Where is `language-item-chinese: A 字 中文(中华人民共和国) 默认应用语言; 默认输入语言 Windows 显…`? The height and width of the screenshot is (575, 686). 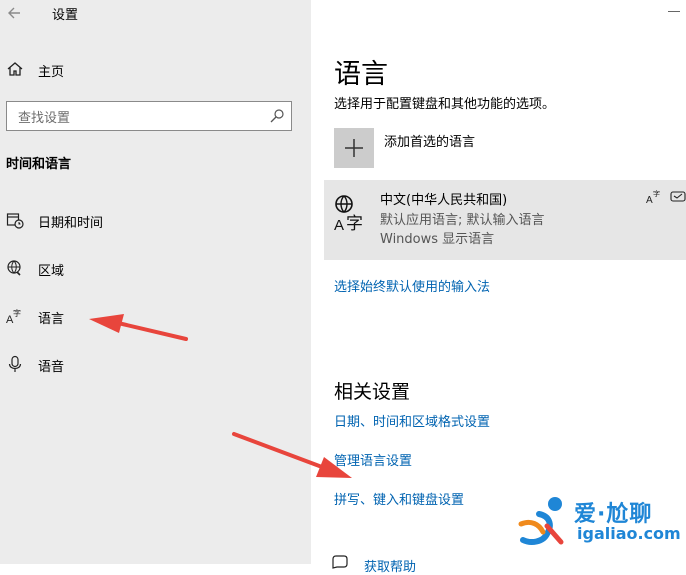 language-item-chinese: A 字 中文(中华人民共和国) 默认应用语言; 默认输入语言 Windows 显… is located at coordinates (505, 220).